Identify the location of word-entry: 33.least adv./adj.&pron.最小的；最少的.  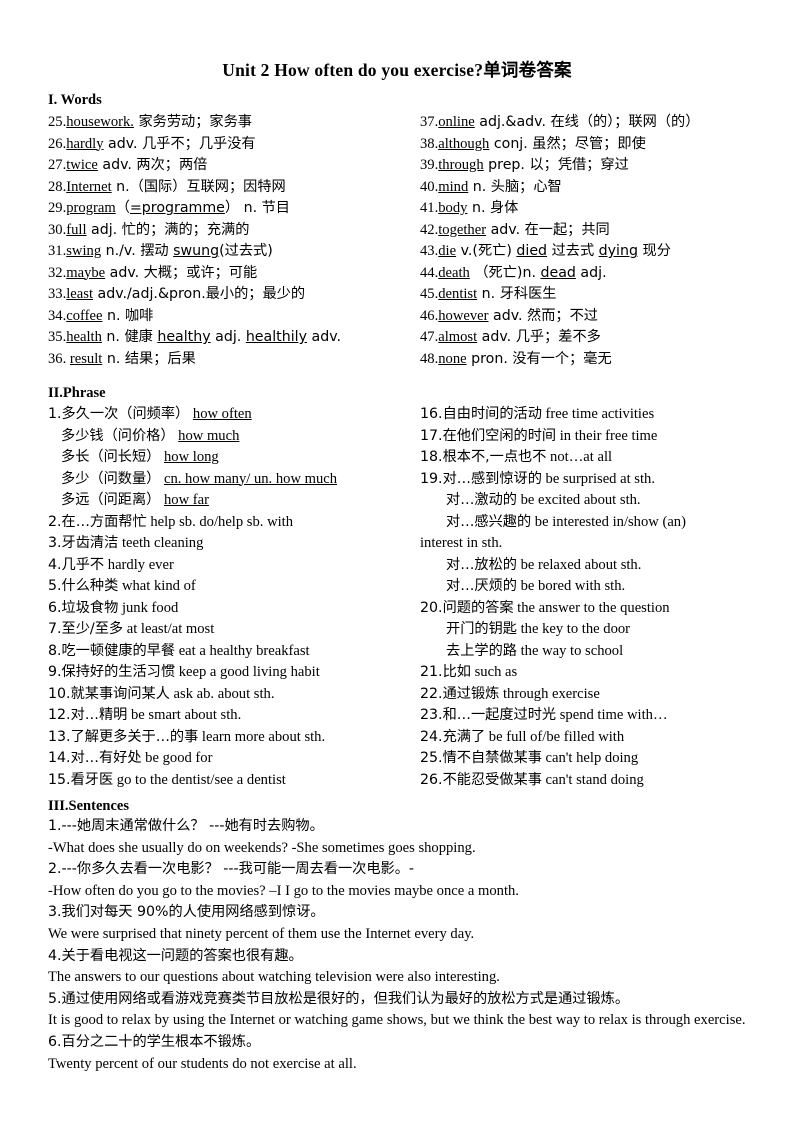
(234, 295).